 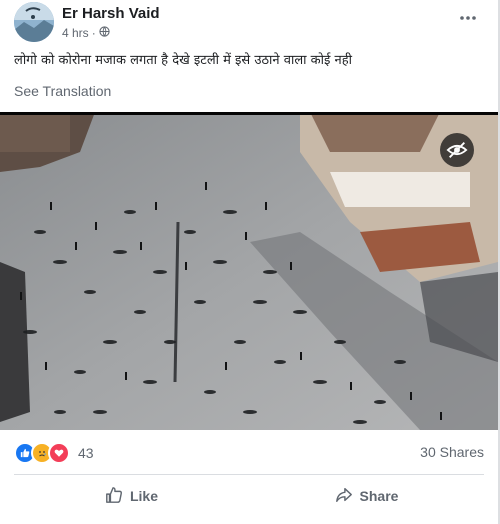 I want to click on like-button: Like, so click(x=131, y=496).